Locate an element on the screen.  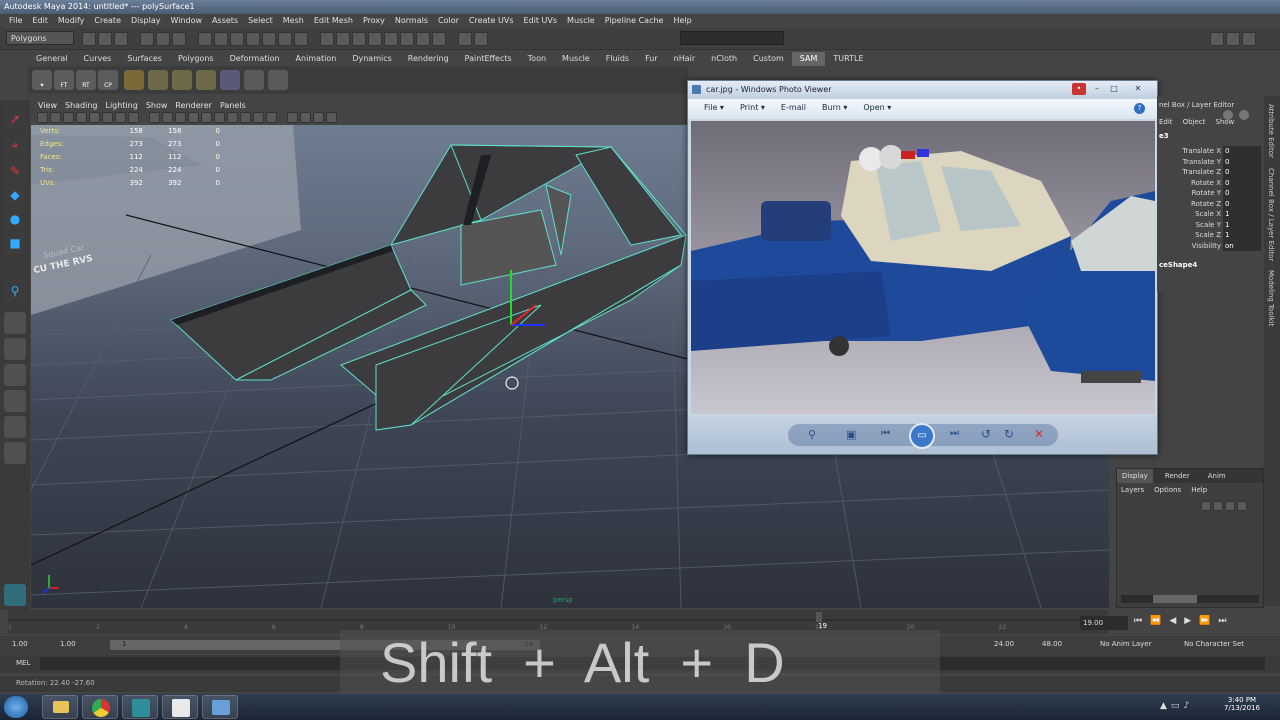
pv-menu-burn: Burn ▾ is located at coordinates (834, 109).